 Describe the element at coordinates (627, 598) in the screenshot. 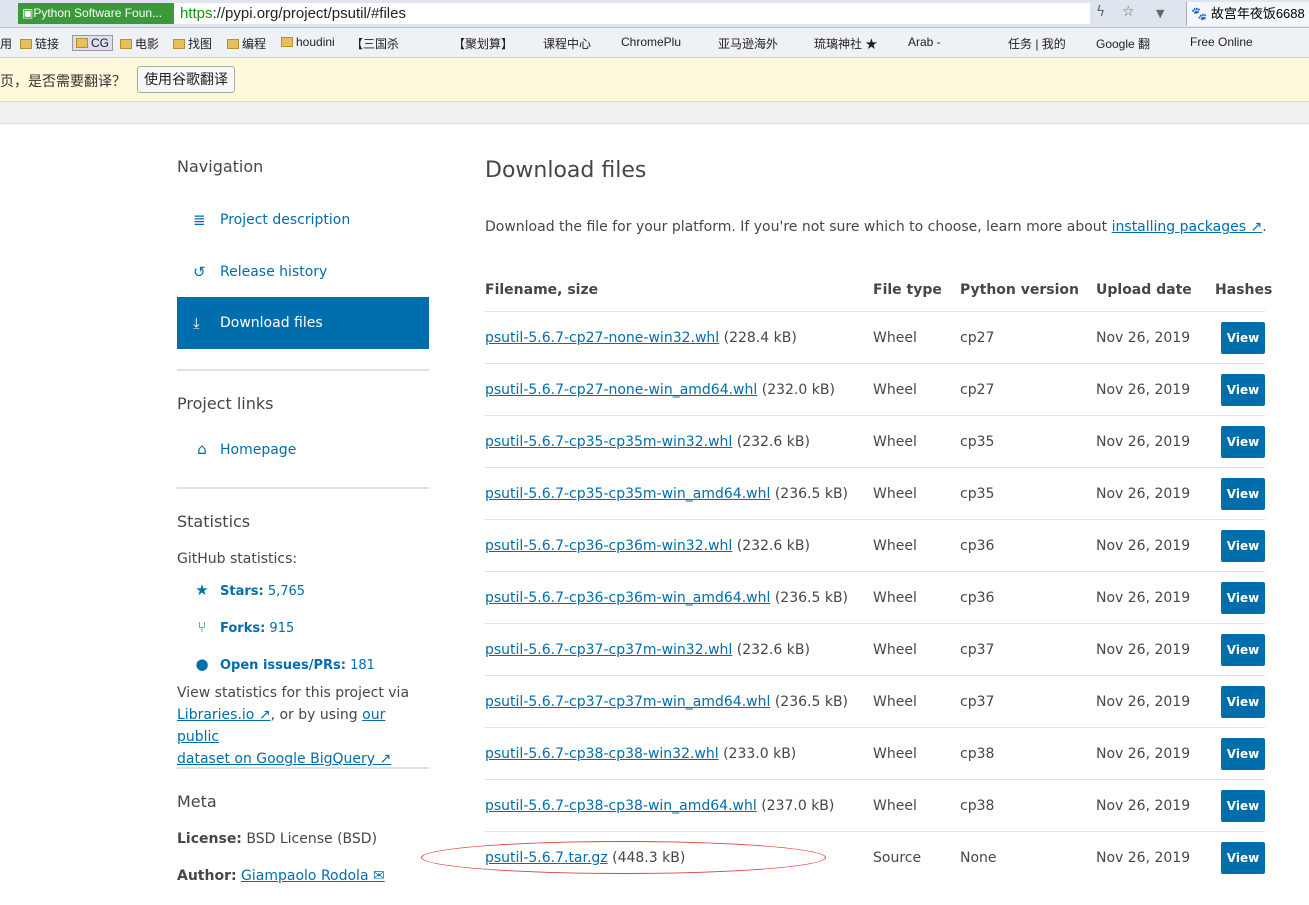

I see `file-download-link: psutil-5.6.7-cp36-cp36m-win_amd64.whl` at that location.